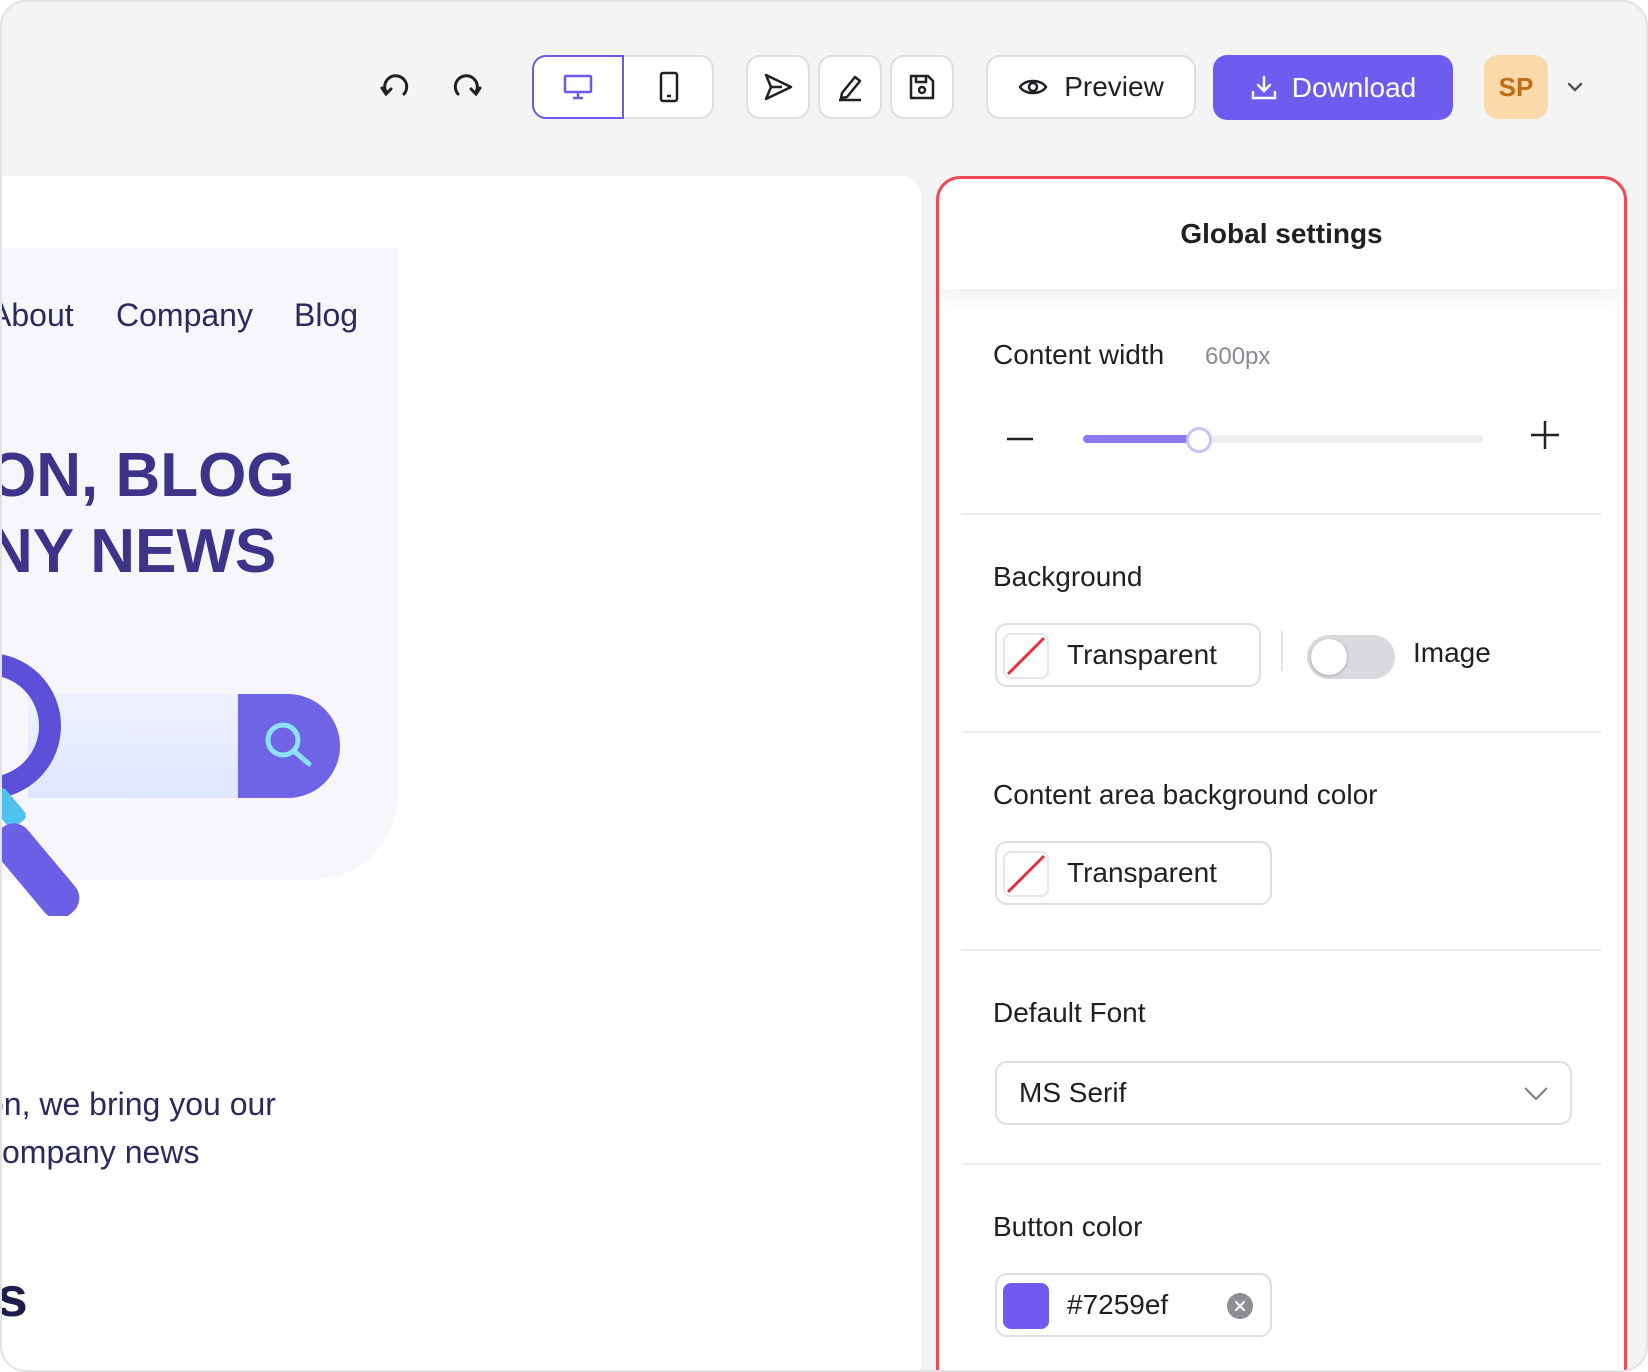  I want to click on content-width-slider-fill, so click(1141, 439).